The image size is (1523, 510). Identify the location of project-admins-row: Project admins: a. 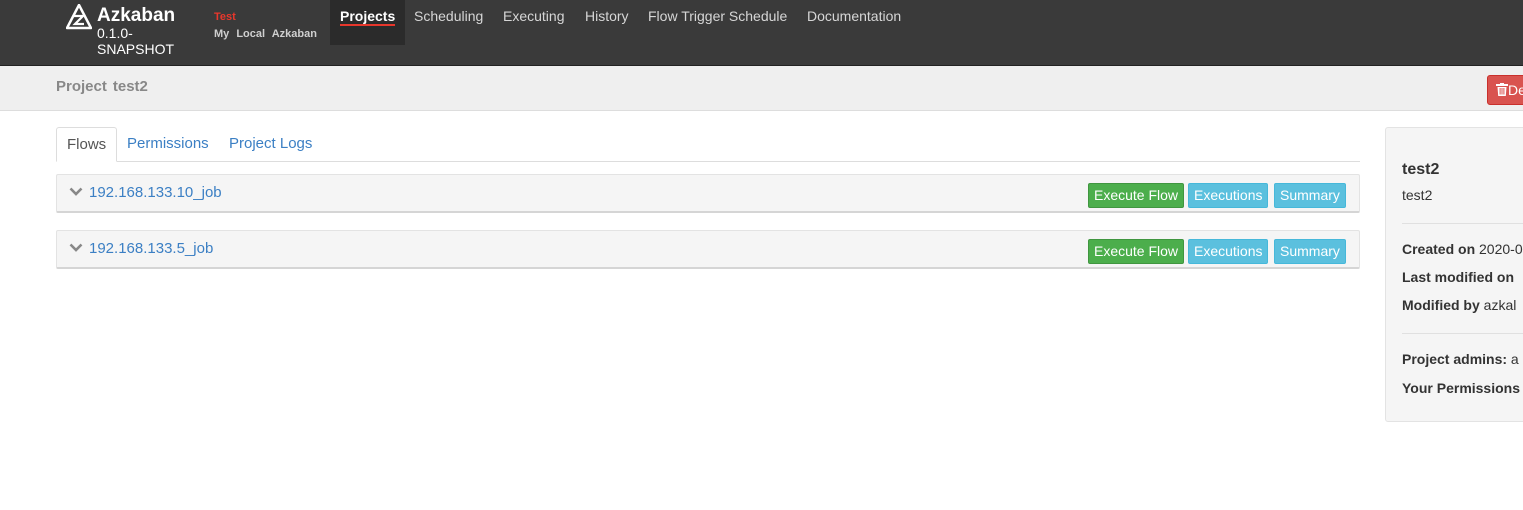
(1460, 359).